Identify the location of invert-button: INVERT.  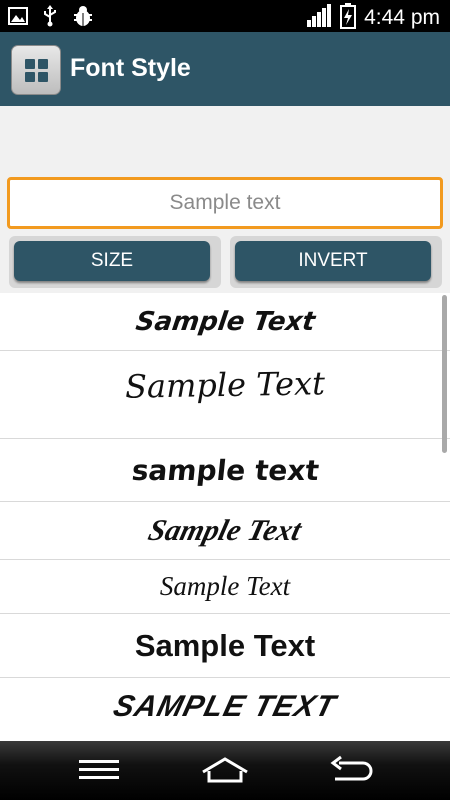
(333, 261).